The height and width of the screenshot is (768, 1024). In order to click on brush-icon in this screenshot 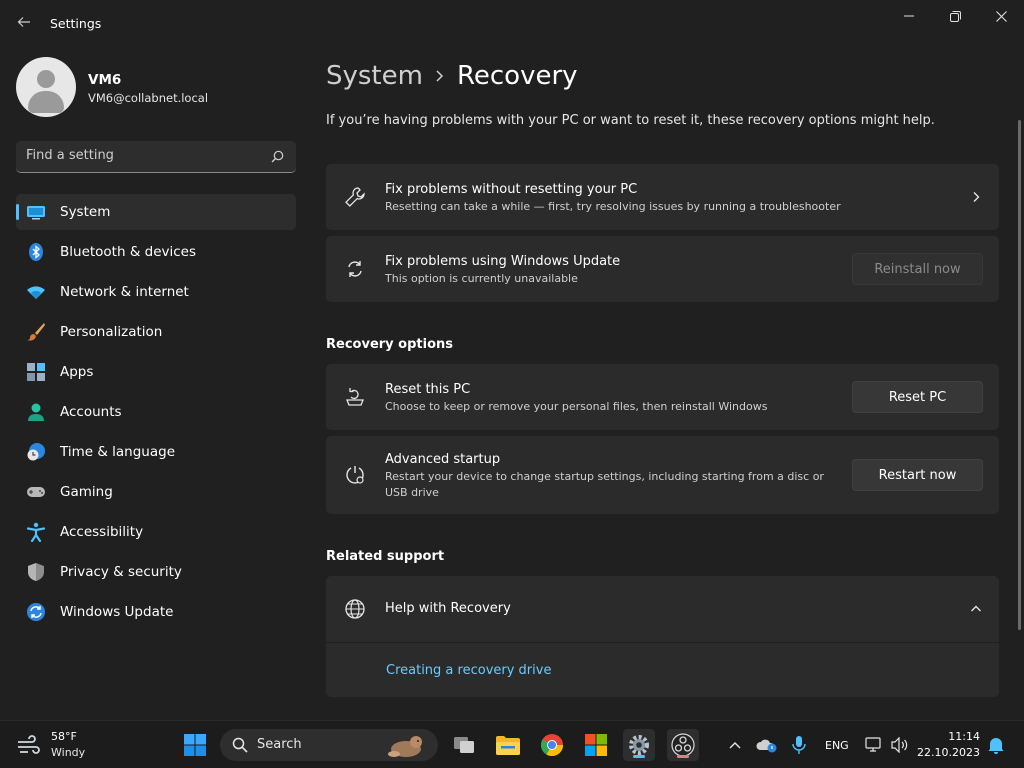, I will do `click(36, 332)`.